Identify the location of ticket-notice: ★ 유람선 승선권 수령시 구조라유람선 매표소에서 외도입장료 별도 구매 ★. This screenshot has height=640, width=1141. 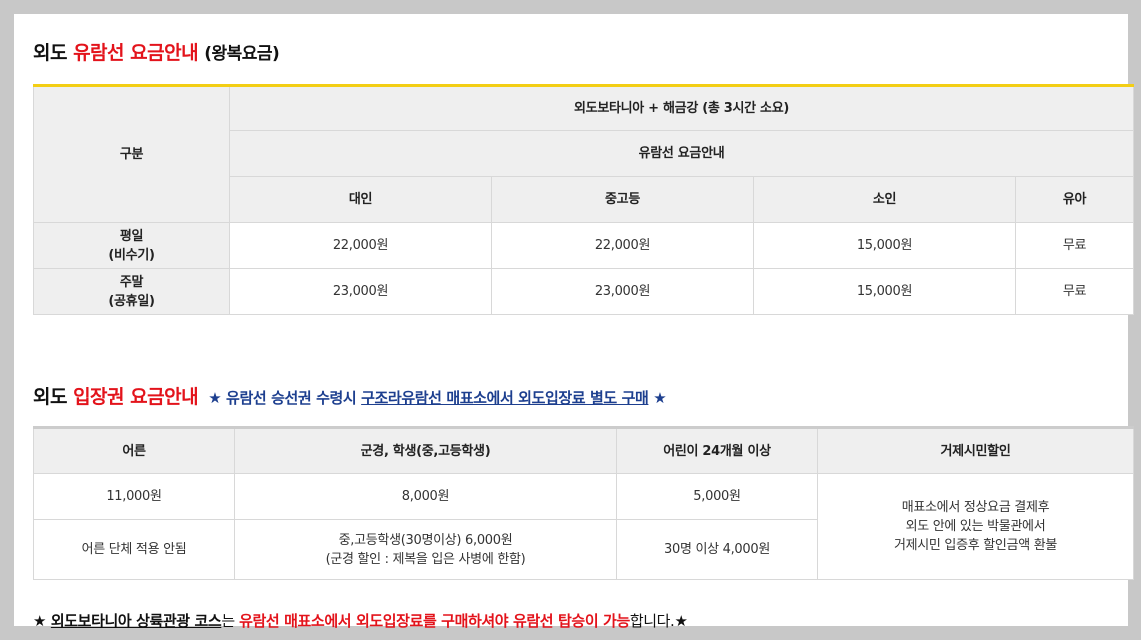
(437, 398).